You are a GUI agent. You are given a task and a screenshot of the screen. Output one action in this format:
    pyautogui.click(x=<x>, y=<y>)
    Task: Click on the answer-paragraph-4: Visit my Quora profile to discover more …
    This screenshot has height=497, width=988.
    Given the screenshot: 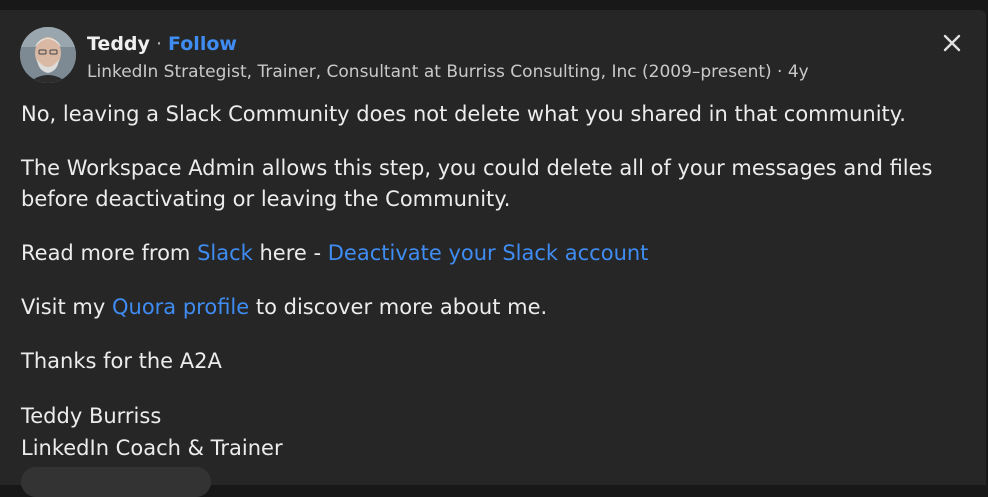 What is the action you would take?
    pyautogui.click(x=496, y=307)
    